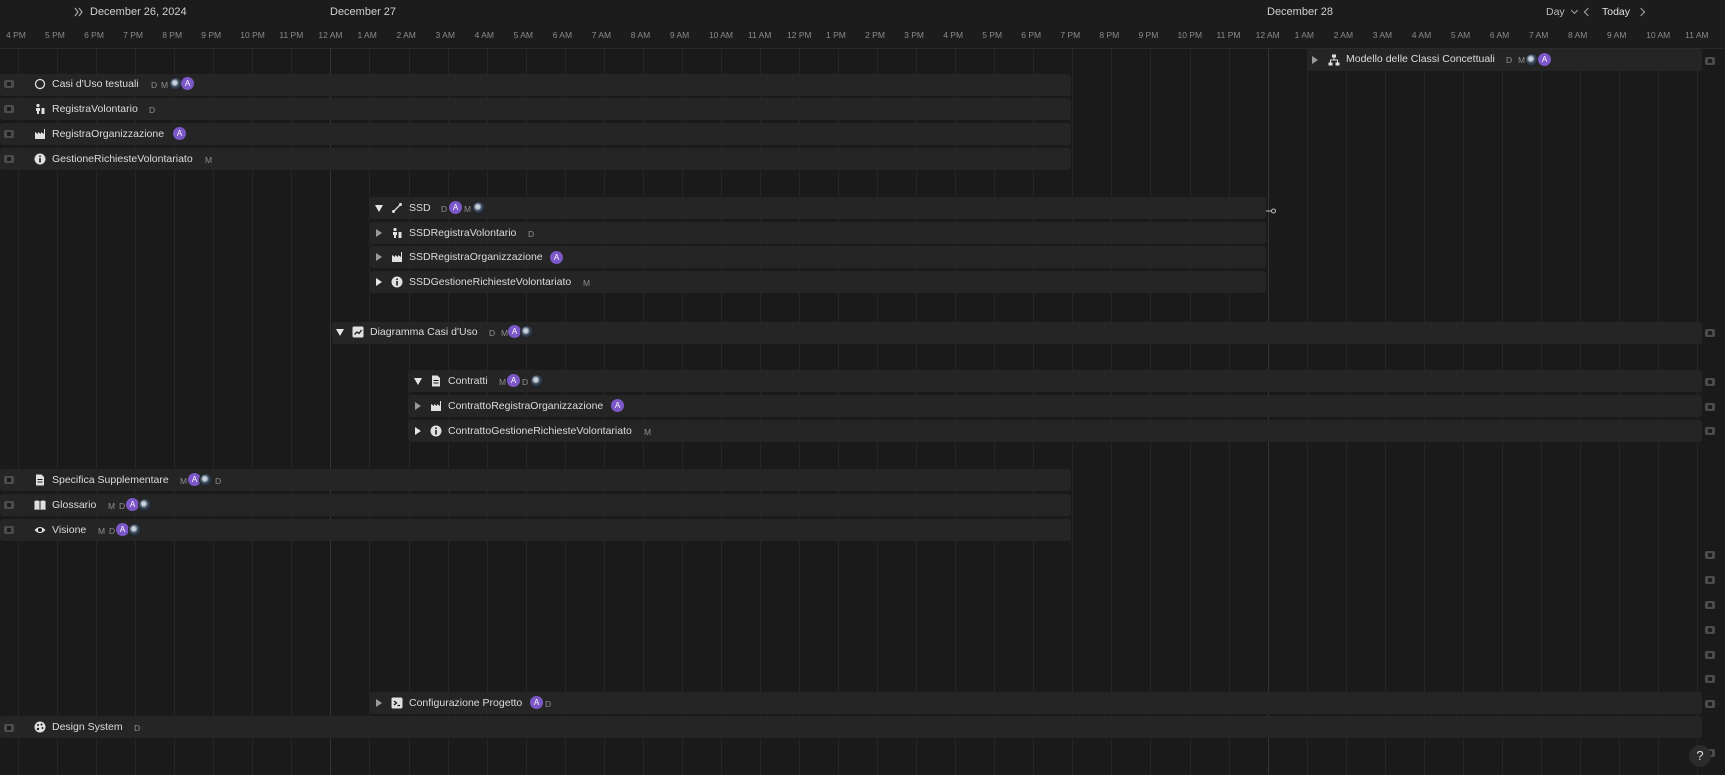  Describe the element at coordinates (720, 35) in the screenshot. I see `hour-label: 10 AM` at that location.